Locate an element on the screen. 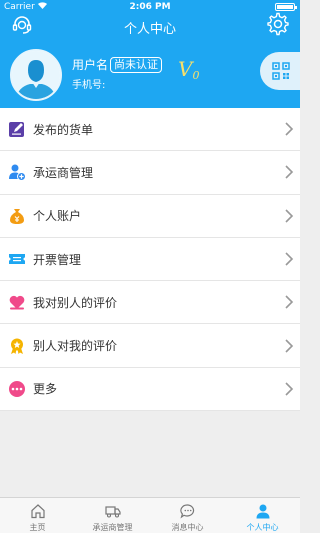  menu-item-more: 更多 is located at coordinates (150, 390).